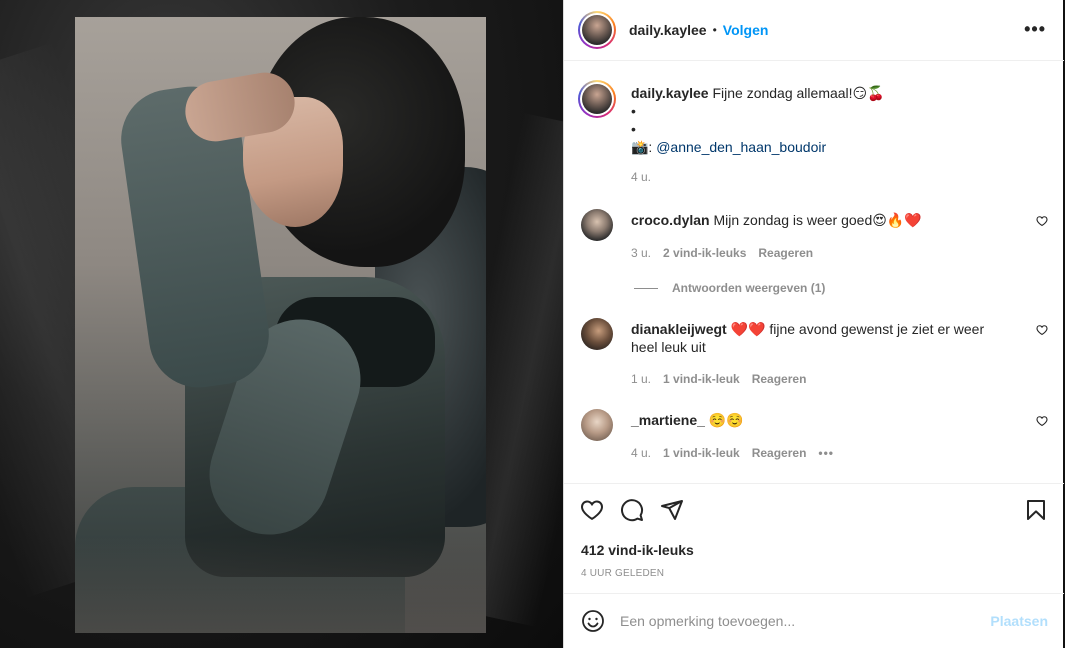 This screenshot has width=1065, height=648. Describe the element at coordinates (817, 220) in the screenshot. I see `comment-text: Mijn zondag is weer goed😍🔥❤️` at that location.